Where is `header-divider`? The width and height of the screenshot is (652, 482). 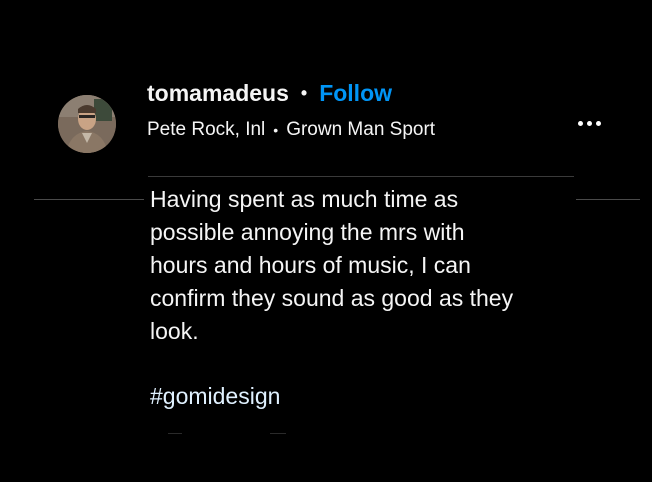
header-divider is located at coordinates (361, 176).